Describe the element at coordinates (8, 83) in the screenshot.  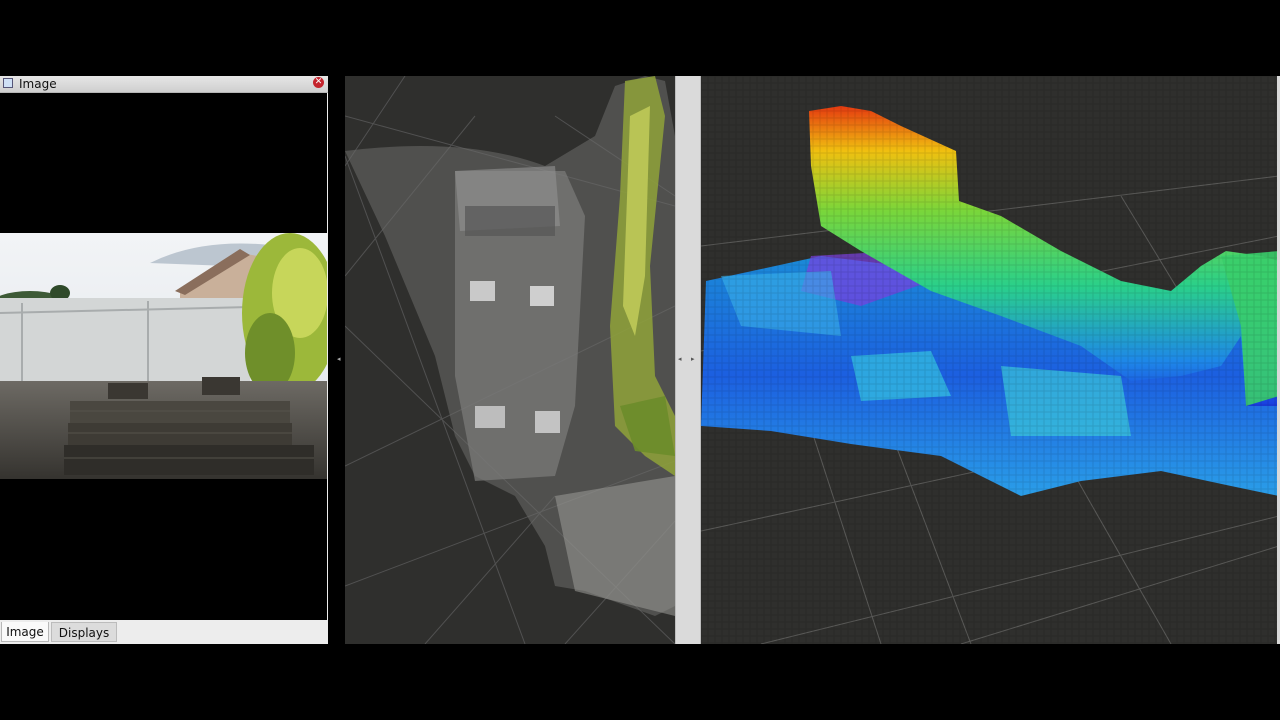
I see `window-icon` at that location.